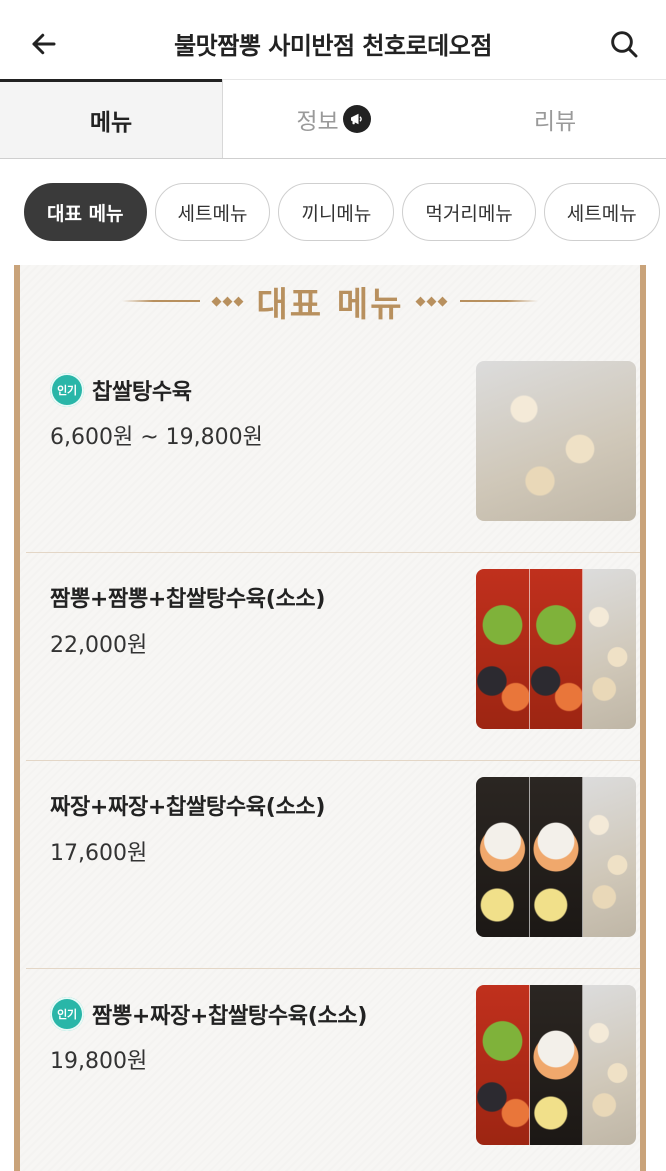 This screenshot has height=1171, width=666. I want to click on tab-info: 정보, so click(333, 118).